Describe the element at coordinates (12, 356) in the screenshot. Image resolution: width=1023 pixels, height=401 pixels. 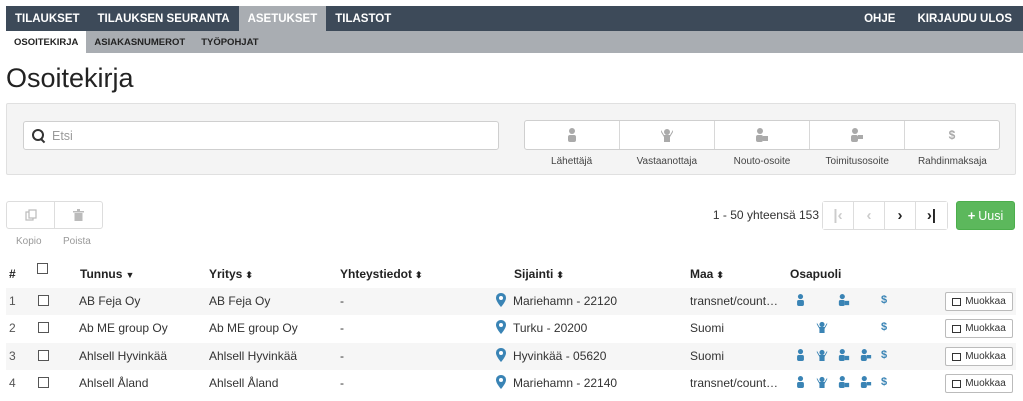
I see `row-number: 3` at that location.